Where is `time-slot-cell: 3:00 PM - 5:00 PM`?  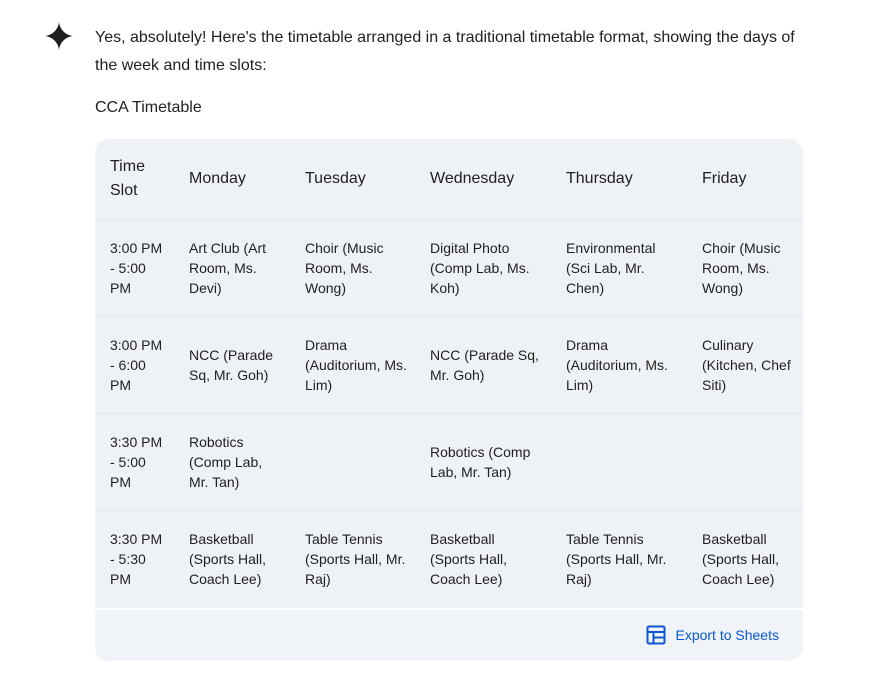 time-slot-cell: 3:00 PM - 5:00 PM is located at coordinates (136, 268).